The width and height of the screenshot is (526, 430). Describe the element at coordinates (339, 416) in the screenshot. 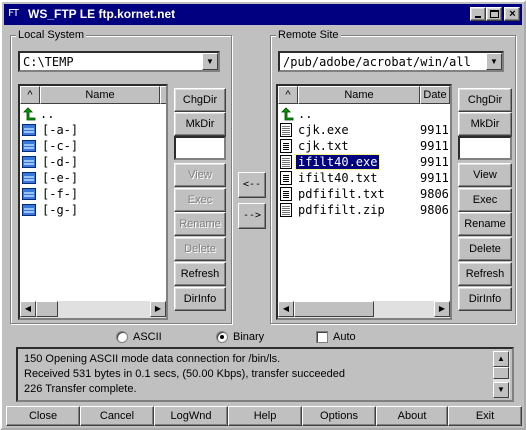

I see `options-button: Options` at that location.